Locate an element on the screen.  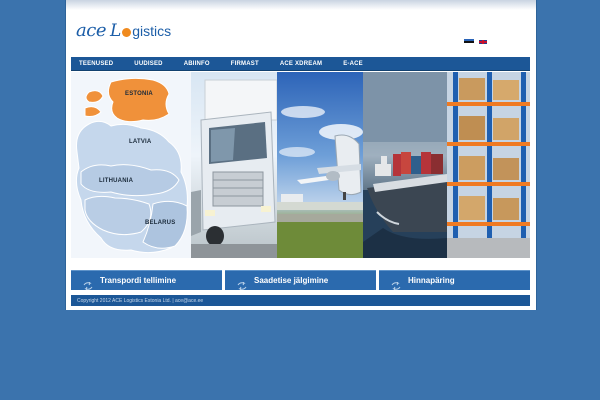
nav-item-uudised: UUDISED is located at coordinates (144, 64).